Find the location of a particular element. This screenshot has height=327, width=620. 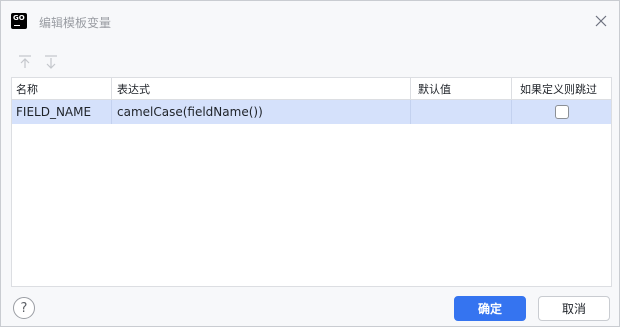

logo-underline is located at coordinates (17, 25).